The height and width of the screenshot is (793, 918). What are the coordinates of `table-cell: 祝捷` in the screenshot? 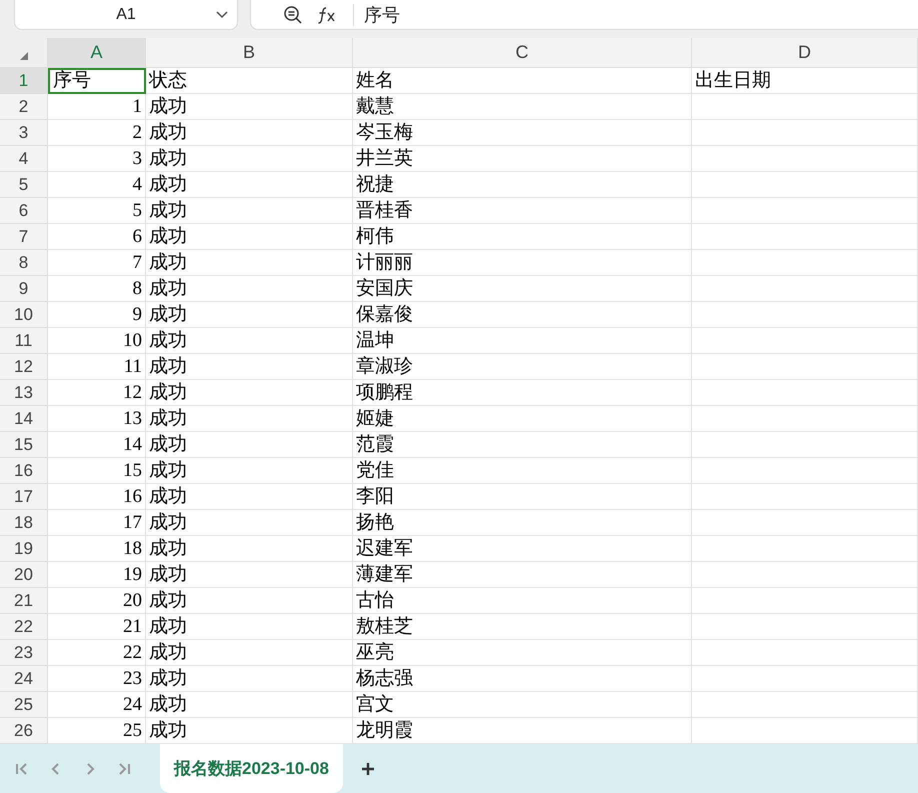 It's located at (522, 185).